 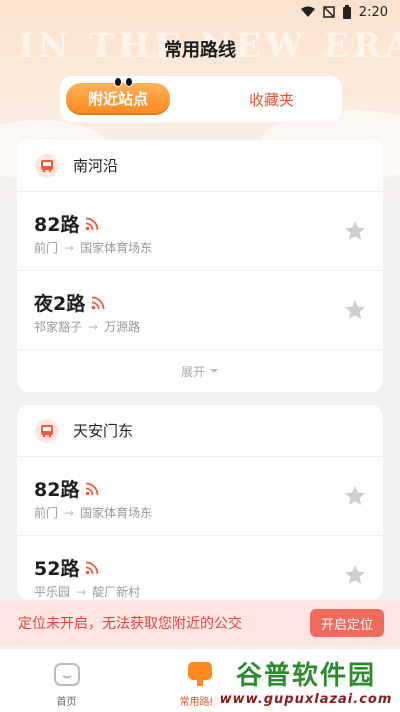 I want to click on tab-favorites: 收藏夹, so click(x=271, y=99).